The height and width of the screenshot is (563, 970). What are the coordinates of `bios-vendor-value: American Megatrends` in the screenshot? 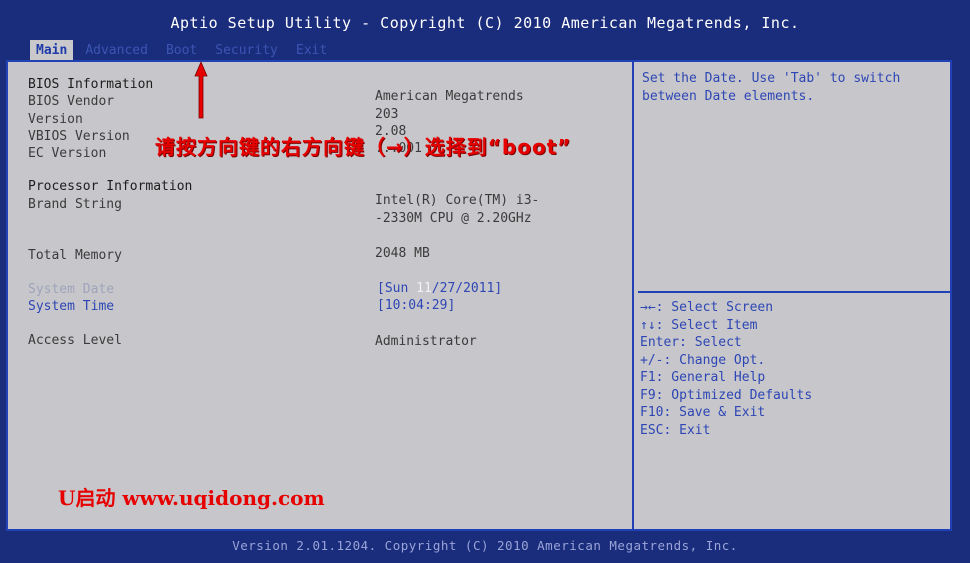 It's located at (449, 96).